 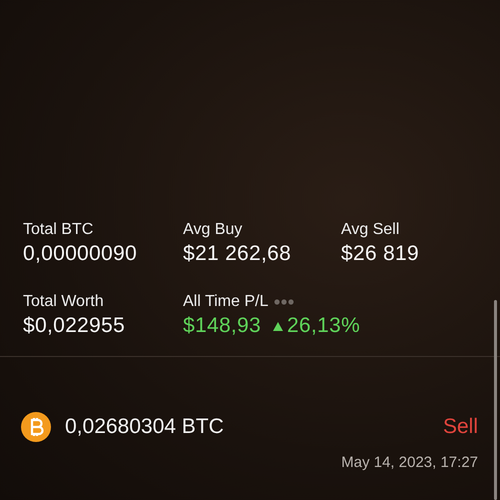 What do you see at coordinates (36, 427) in the screenshot?
I see `coin-icon` at bounding box center [36, 427].